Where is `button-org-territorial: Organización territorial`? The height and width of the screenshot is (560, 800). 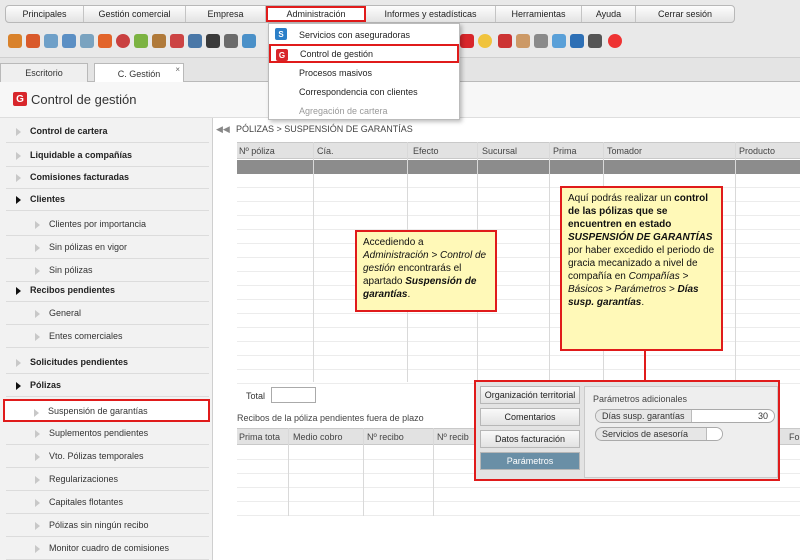
button-org-territorial: Organización territorial is located at coordinates (530, 395).